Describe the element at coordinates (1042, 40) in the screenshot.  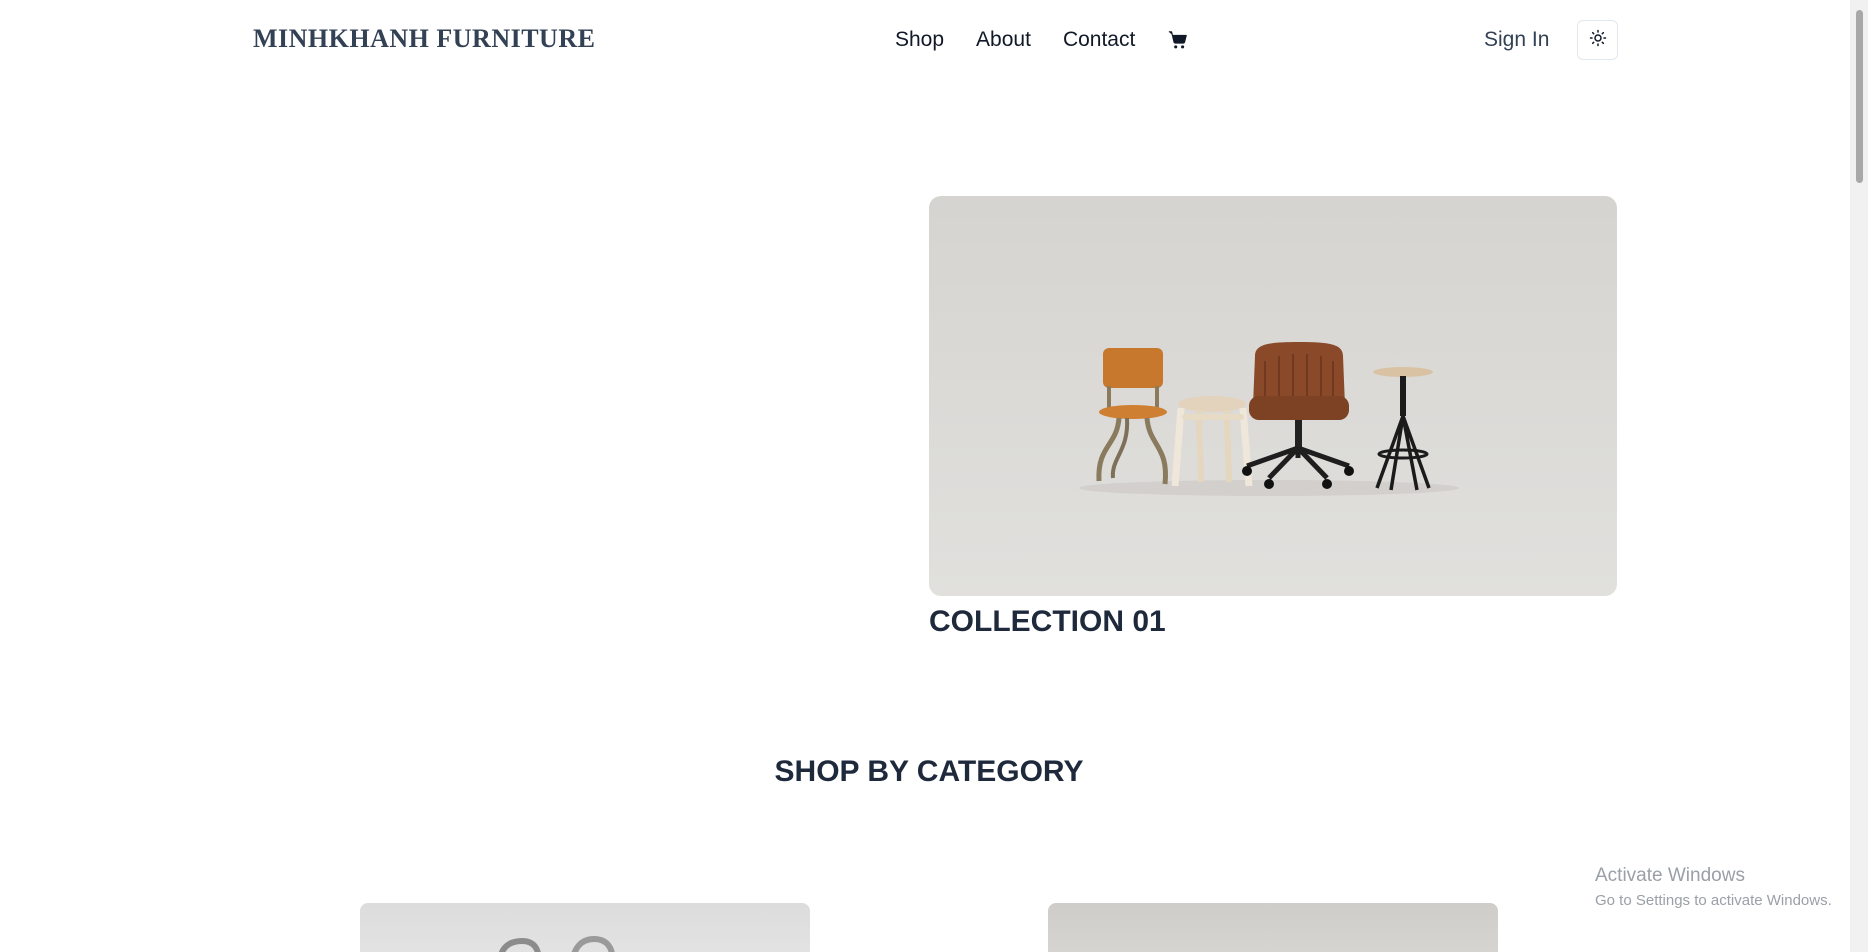
I see `main-nav: Shop About Contact` at that location.